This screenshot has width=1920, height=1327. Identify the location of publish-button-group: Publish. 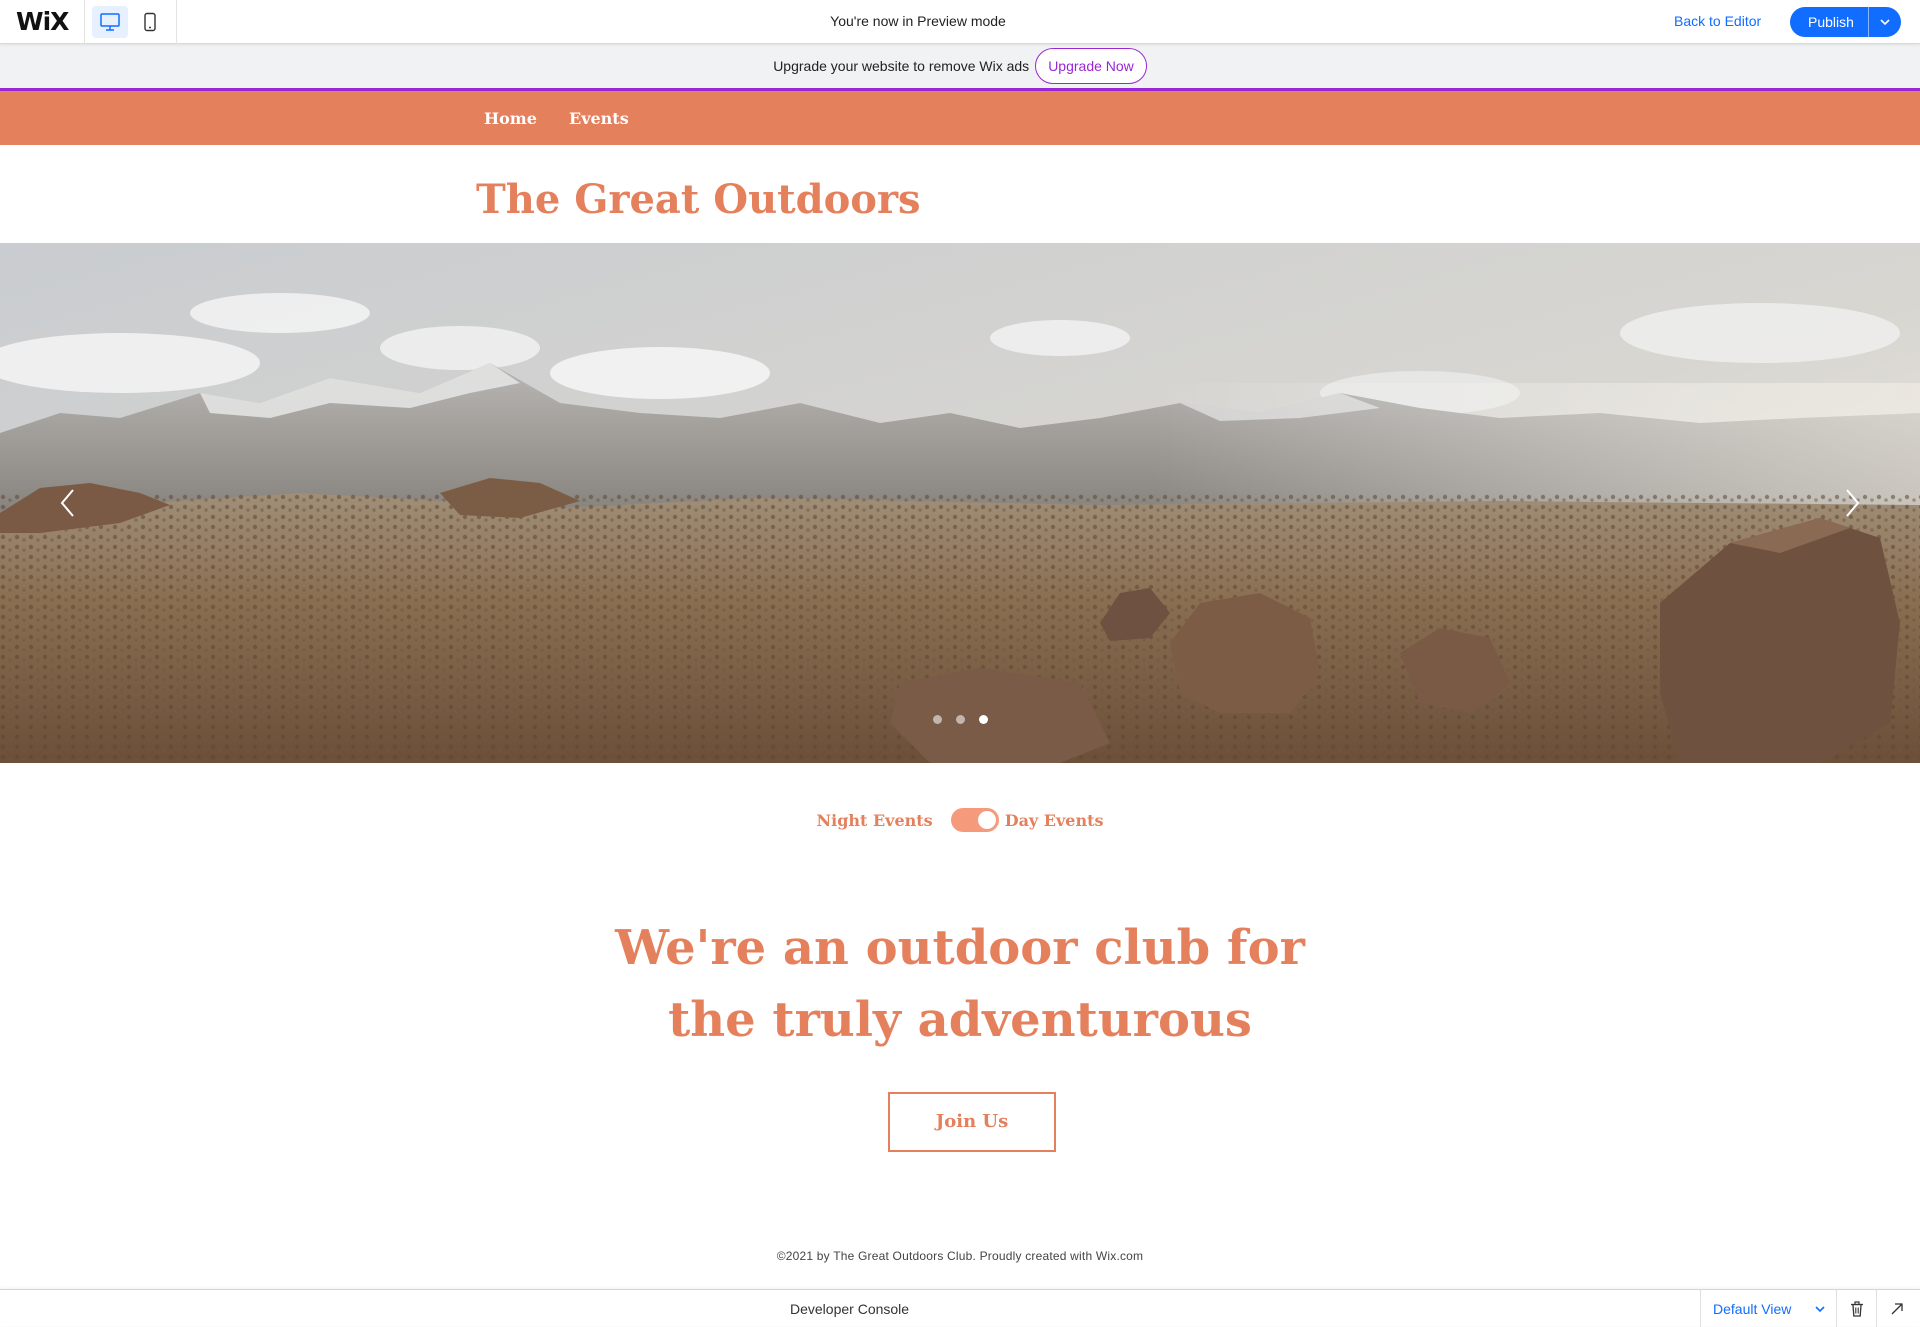
(1845, 22).